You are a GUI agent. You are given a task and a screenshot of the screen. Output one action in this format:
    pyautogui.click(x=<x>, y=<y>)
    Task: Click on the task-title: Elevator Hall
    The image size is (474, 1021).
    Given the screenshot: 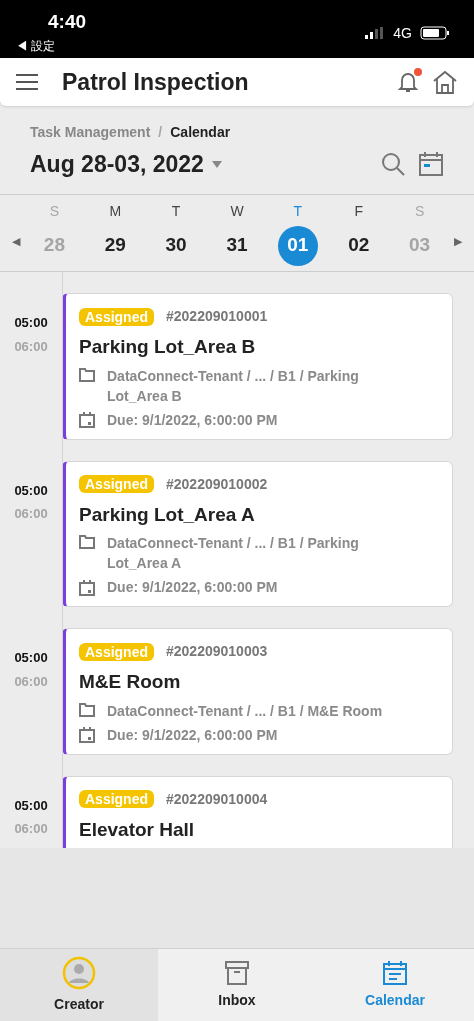 What is the action you would take?
    pyautogui.click(x=137, y=829)
    